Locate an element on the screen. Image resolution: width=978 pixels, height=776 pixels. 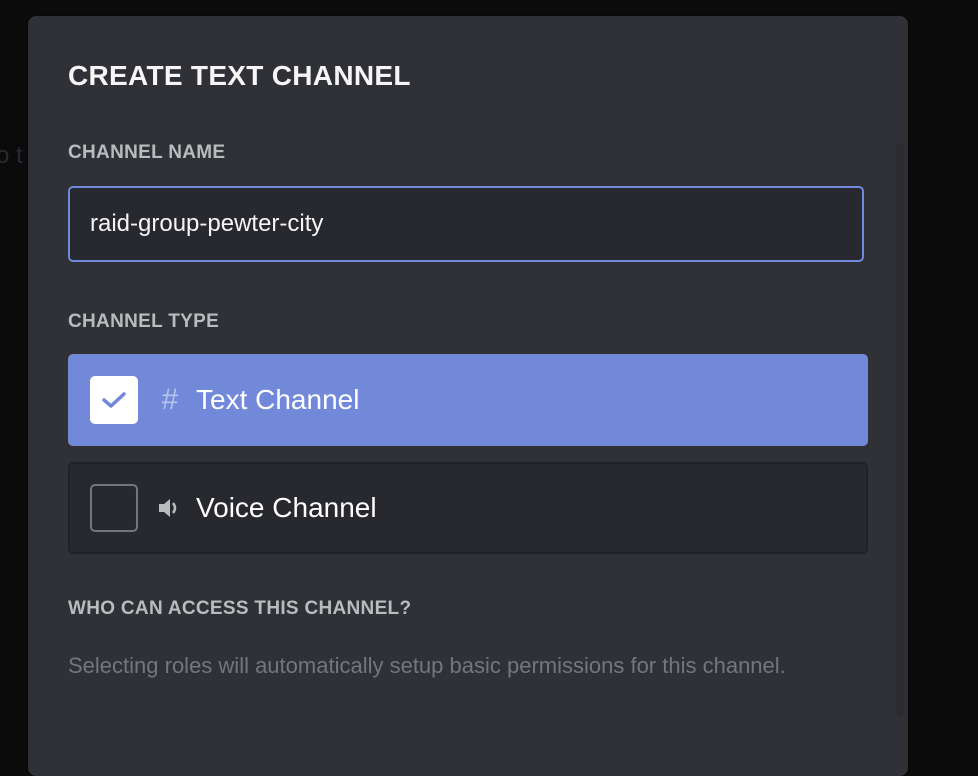
checkbox-checked is located at coordinates (114, 400).